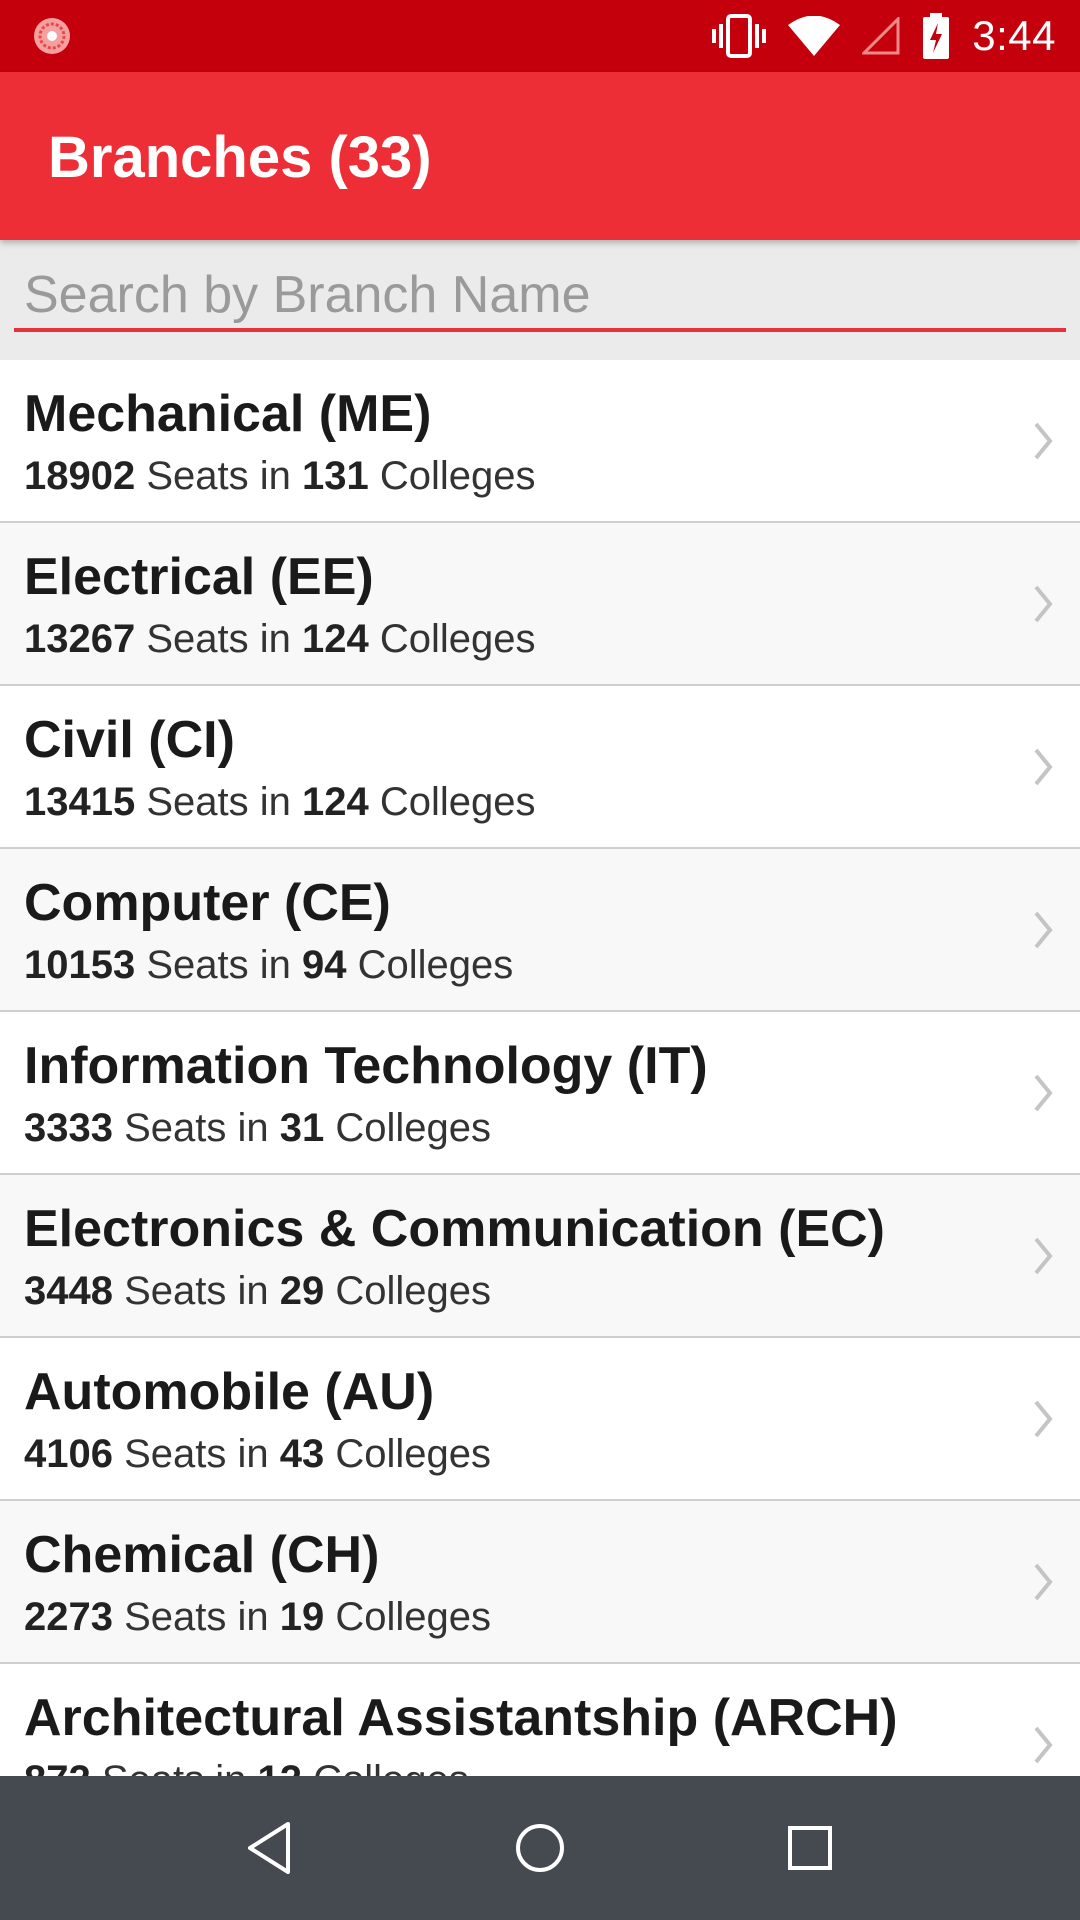  What do you see at coordinates (461, 1718) in the screenshot?
I see `branch-name: Architectural Assistantship (ARCH)` at bounding box center [461, 1718].